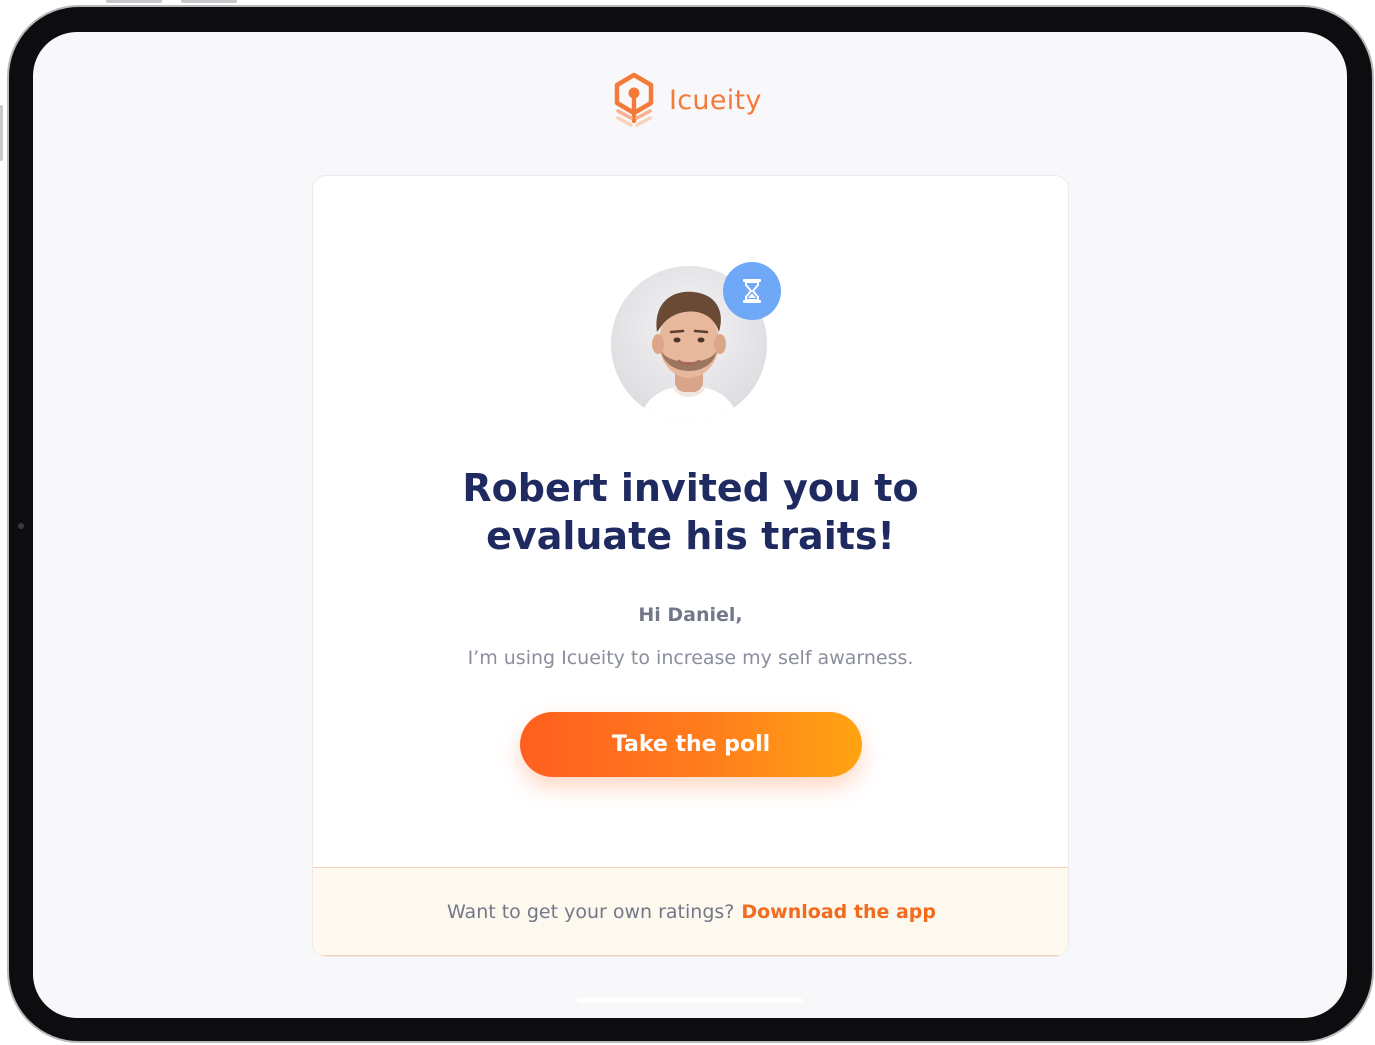 This screenshot has height=1045, width=1375. Describe the element at coordinates (715, 100) in the screenshot. I see `brand-name: Icueity` at that location.